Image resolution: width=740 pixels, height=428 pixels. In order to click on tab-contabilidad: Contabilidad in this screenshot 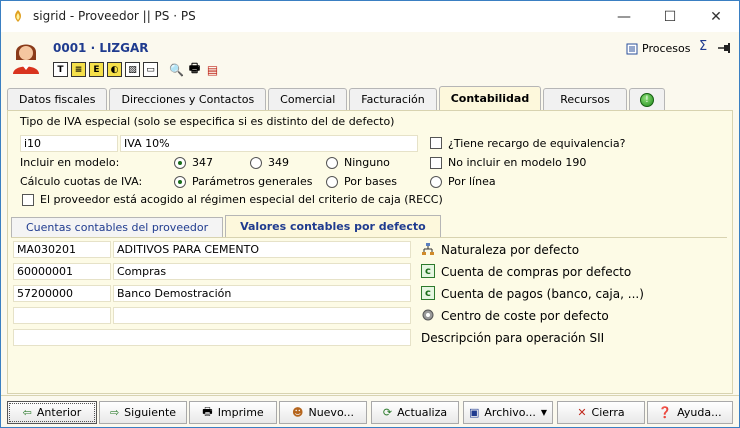, I will do `click(490, 98)`.